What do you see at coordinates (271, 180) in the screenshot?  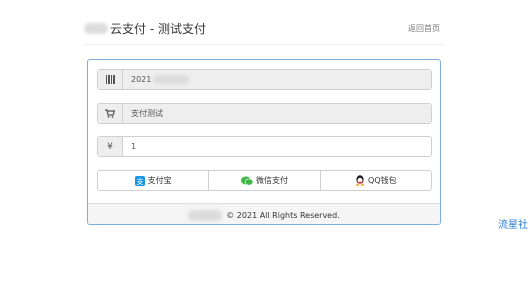 I see `wechat-pay-label: 微信支付` at bounding box center [271, 180].